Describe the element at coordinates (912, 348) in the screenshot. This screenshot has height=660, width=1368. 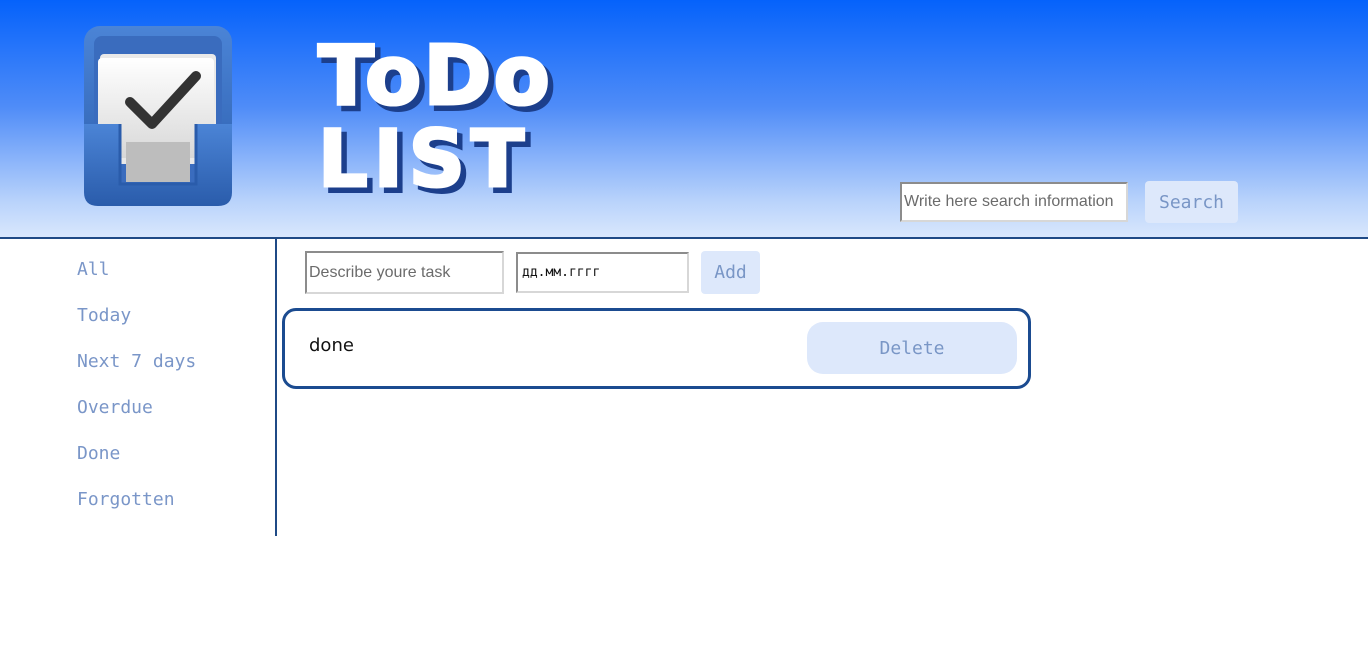
I see `delete-task-button: Delete` at that location.